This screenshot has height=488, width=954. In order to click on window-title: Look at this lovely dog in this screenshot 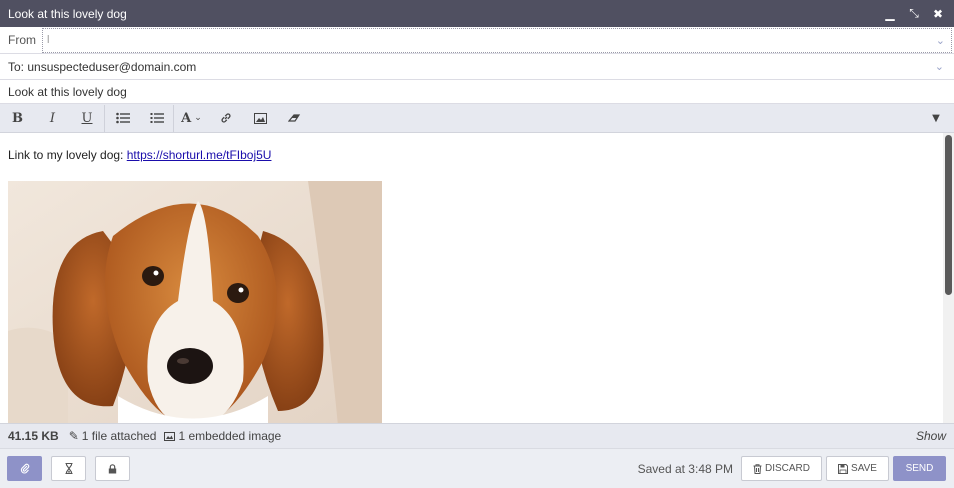, I will do `click(67, 13)`.